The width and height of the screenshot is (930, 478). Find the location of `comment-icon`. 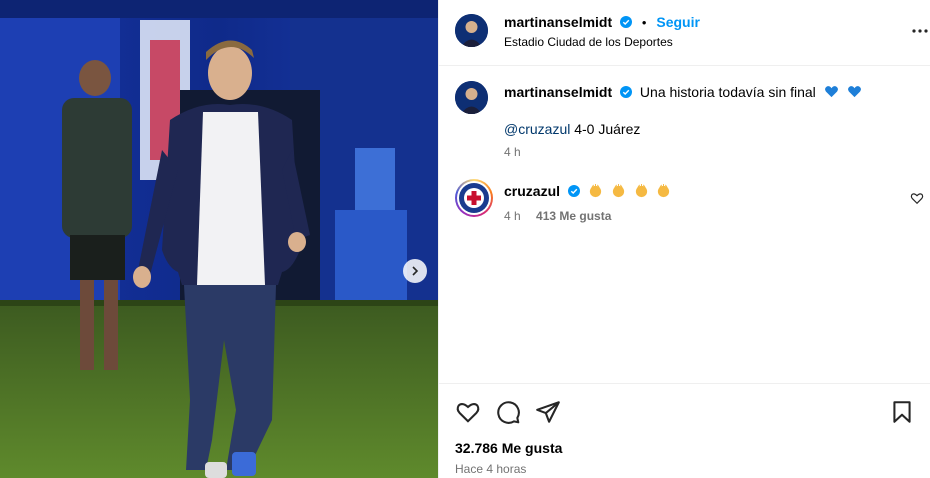

comment-icon is located at coordinates (508, 412).